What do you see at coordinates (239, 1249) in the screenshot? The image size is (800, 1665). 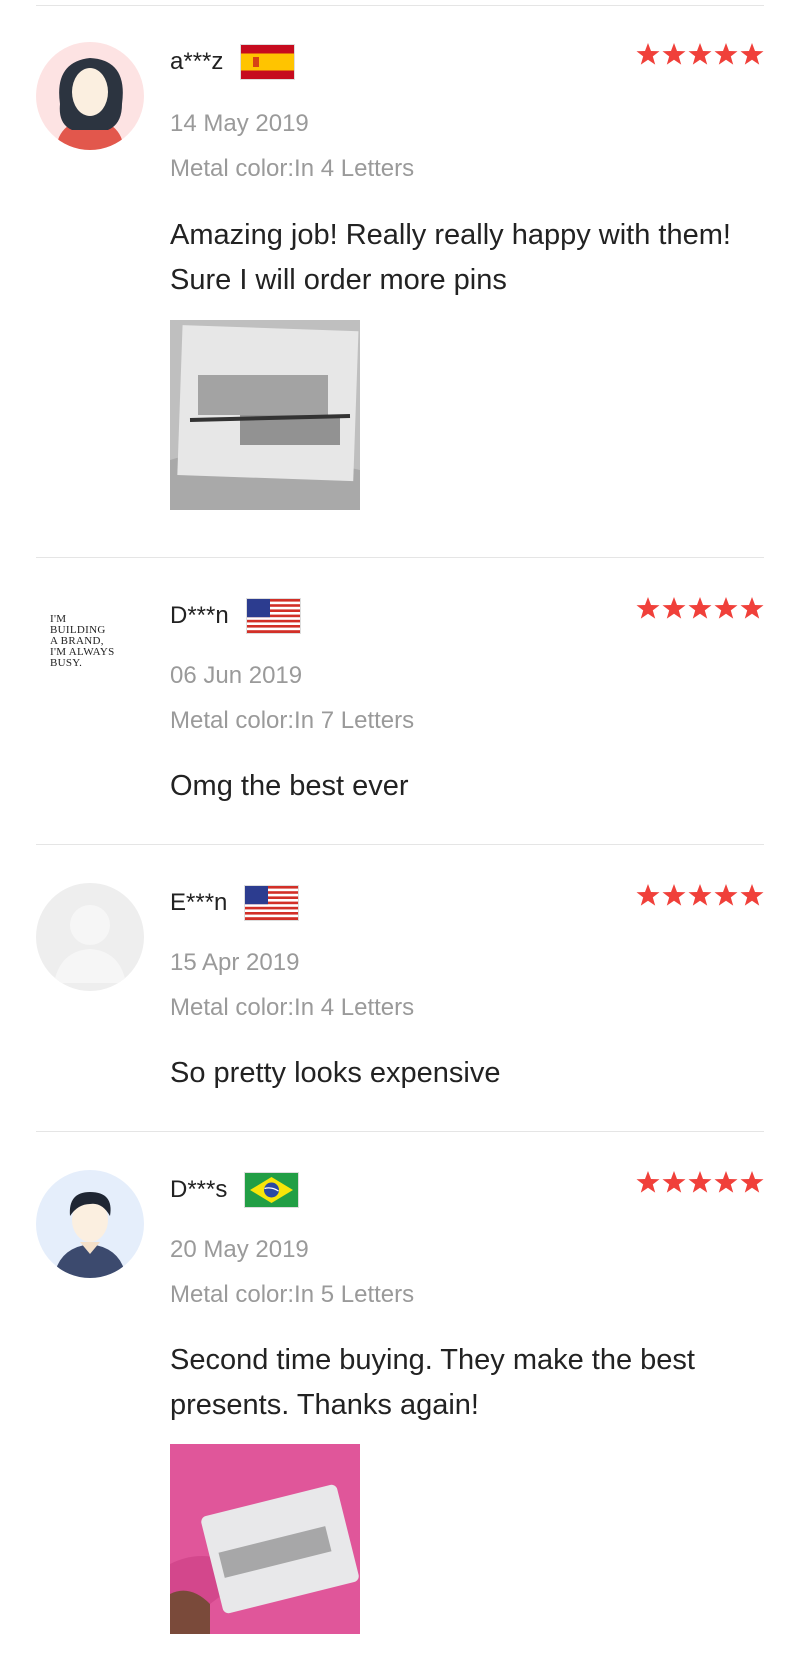 I see `review-date: 20 May 2019` at bounding box center [239, 1249].